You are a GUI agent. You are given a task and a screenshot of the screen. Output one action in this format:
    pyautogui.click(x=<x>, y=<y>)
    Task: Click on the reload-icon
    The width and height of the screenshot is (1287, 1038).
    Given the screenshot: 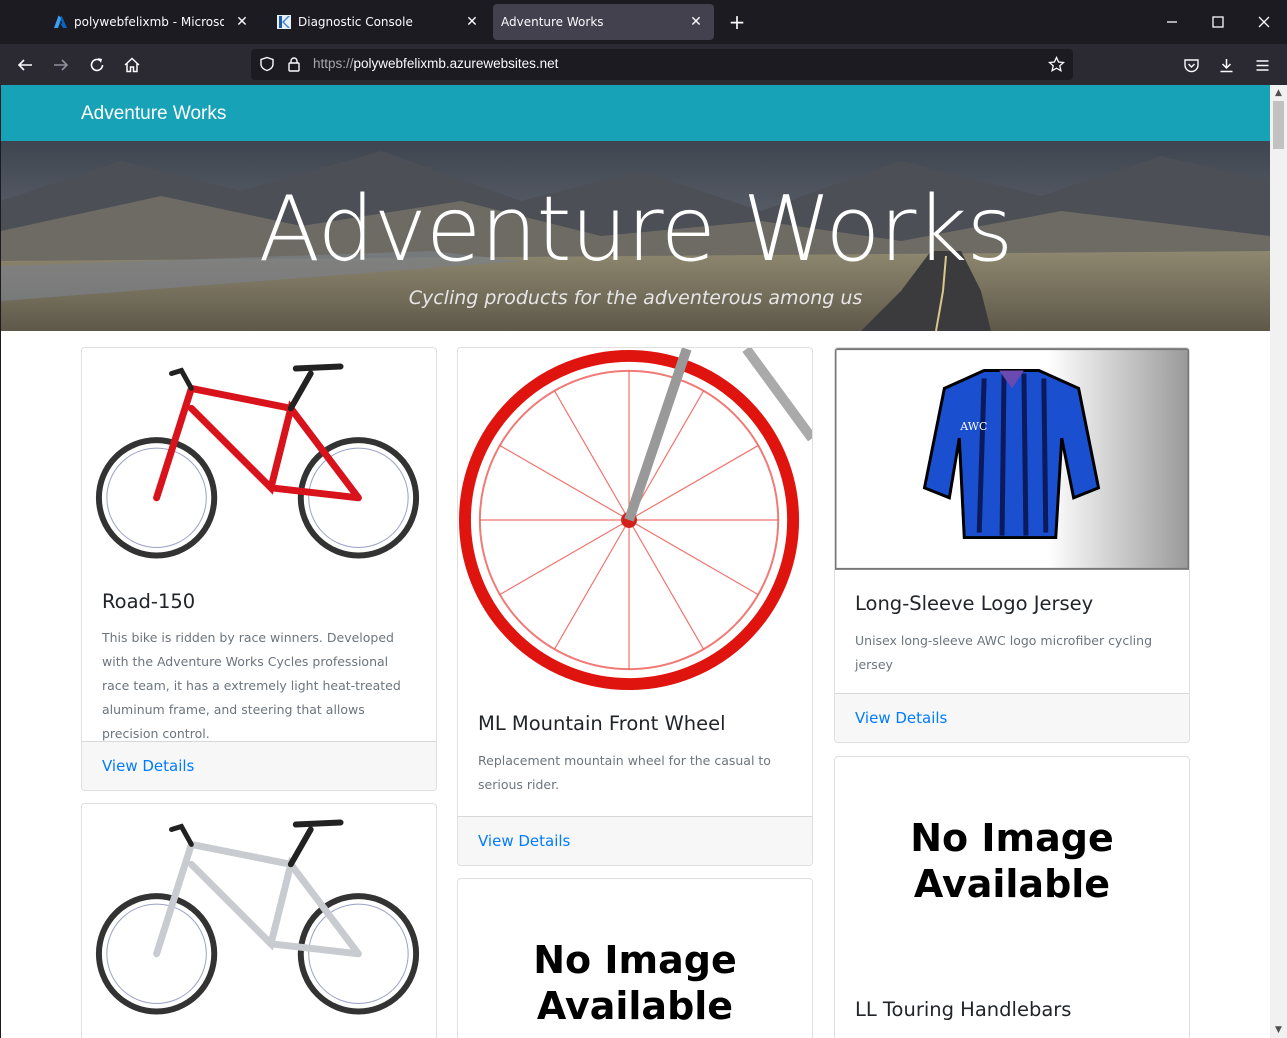 What is the action you would take?
    pyautogui.click(x=97, y=65)
    